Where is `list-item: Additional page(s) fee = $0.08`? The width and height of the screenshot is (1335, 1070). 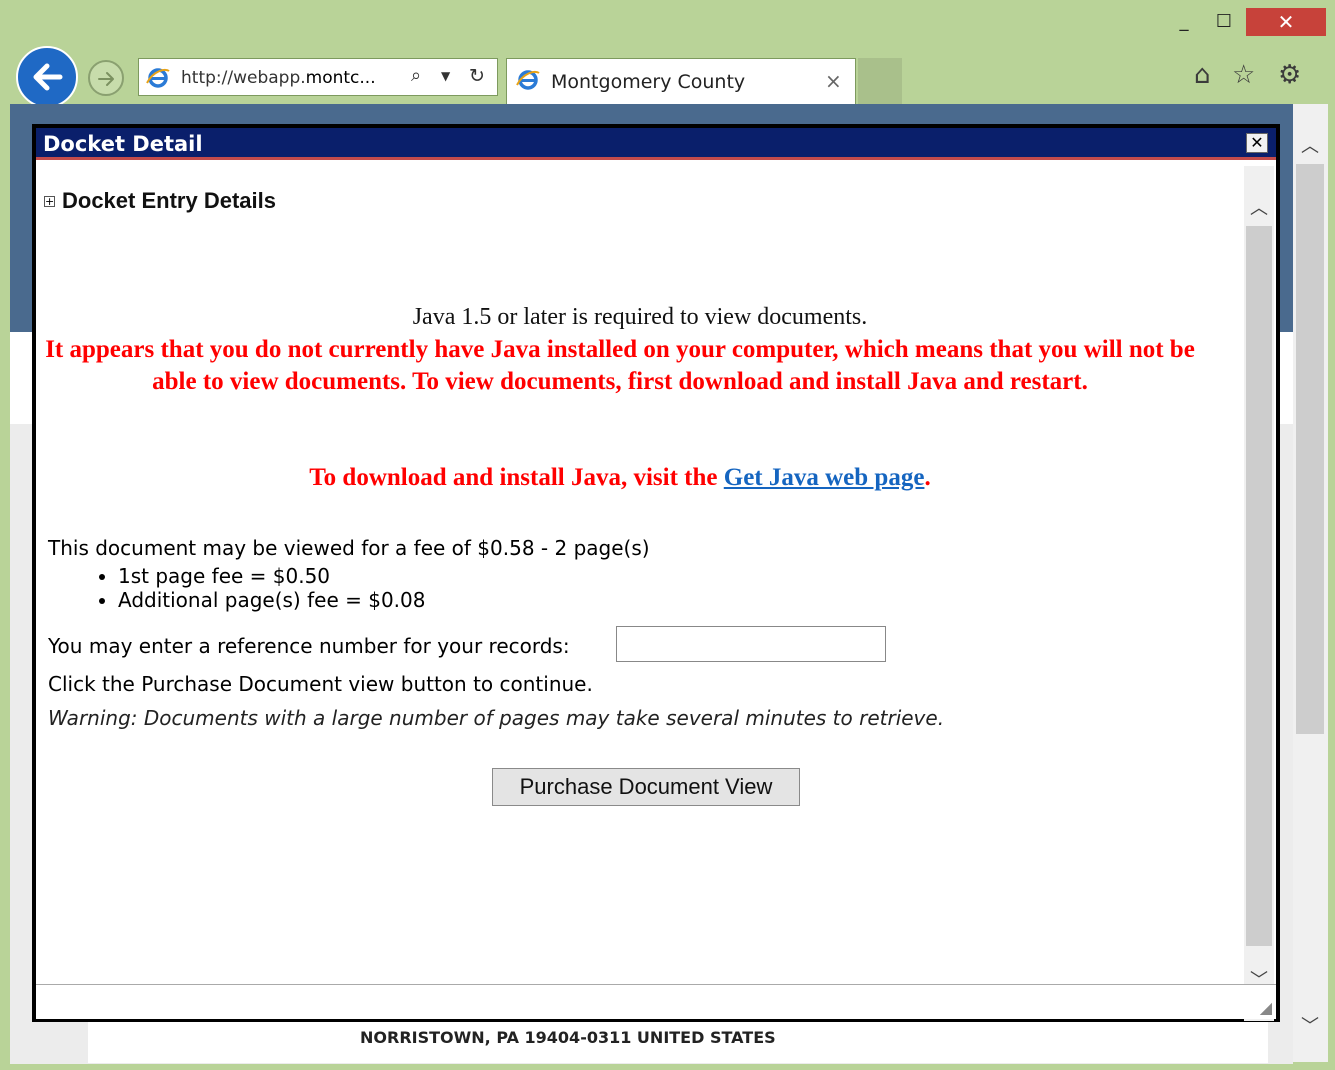
list-item: Additional page(s) fee = $0.08 is located at coordinates (271, 600).